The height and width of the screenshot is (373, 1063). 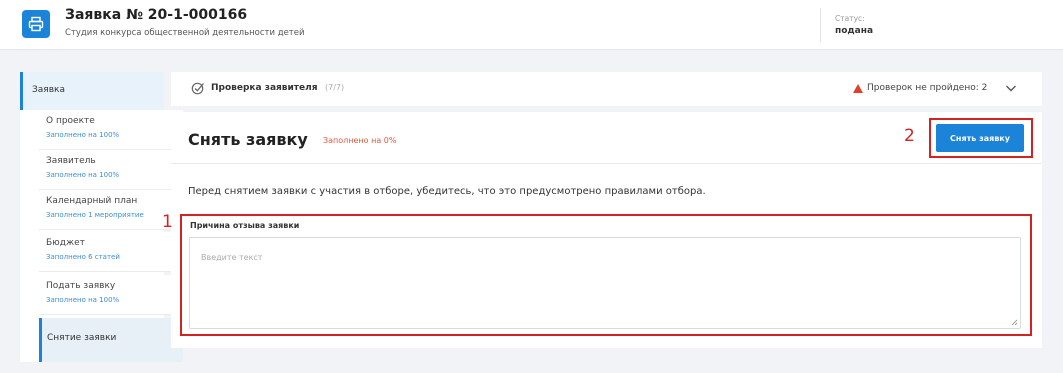 I want to click on sidebar-item-submit: Подать заявку Заполнено на 100%, so click(x=111, y=295).